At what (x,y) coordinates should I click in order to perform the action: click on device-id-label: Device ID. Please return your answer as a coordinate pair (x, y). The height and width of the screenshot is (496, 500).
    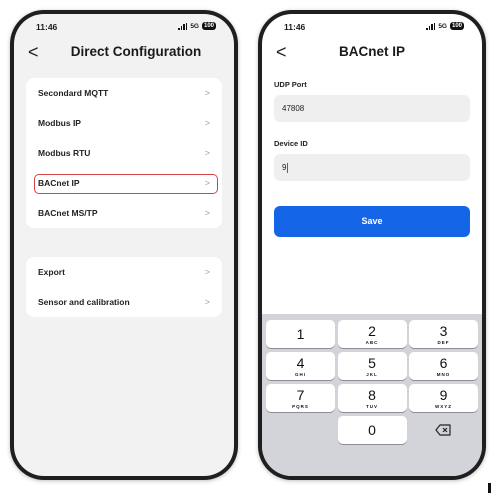
    Looking at the image, I should click on (291, 143).